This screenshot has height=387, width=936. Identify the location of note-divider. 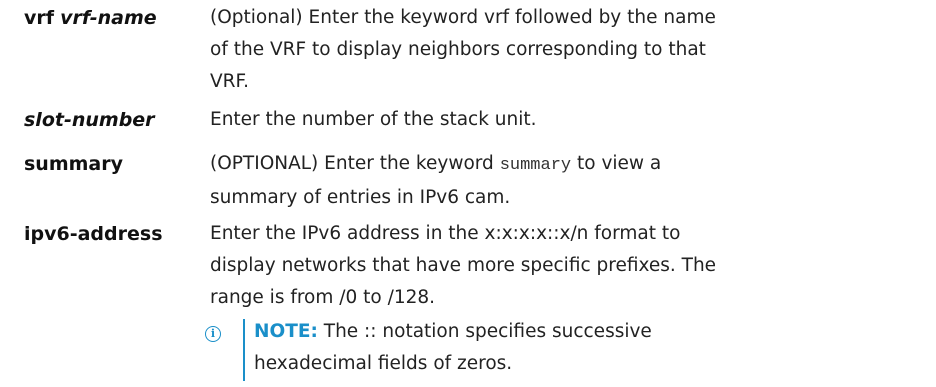
(244, 350).